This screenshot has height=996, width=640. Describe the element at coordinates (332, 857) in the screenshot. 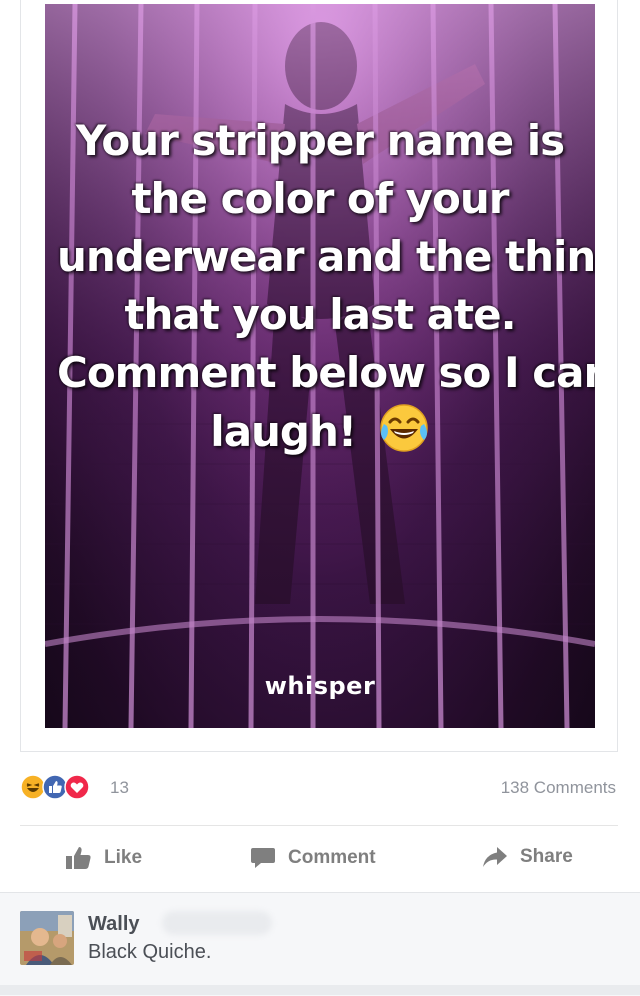

I see `comment-label: Comment` at that location.